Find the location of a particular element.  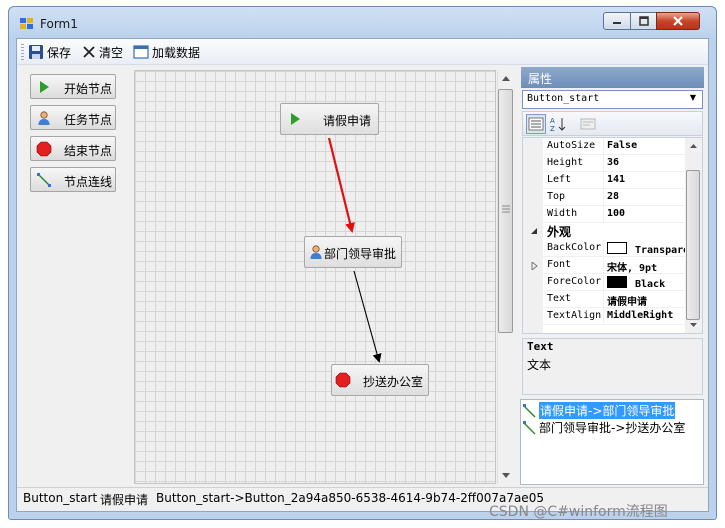

connect-node-button: 节点连线 is located at coordinates (73, 179).